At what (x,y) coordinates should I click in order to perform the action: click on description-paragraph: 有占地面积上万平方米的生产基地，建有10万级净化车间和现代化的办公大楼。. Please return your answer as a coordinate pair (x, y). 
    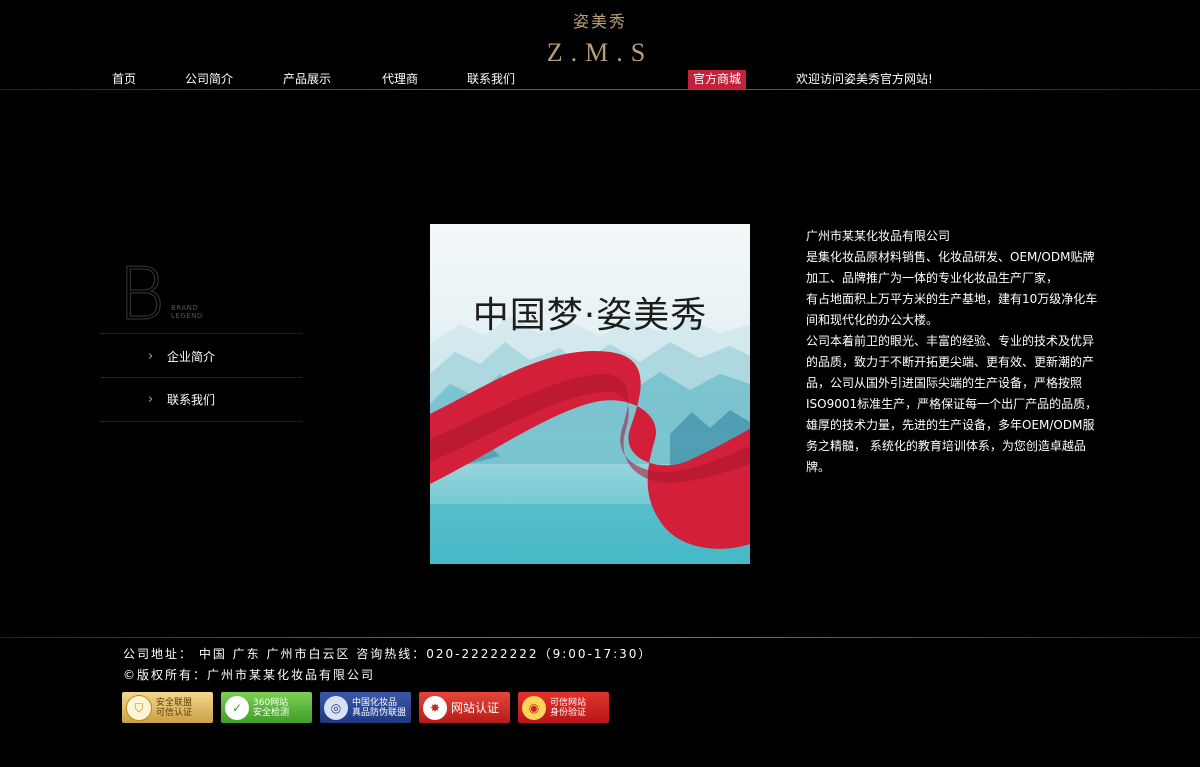
    Looking at the image, I should click on (952, 309).